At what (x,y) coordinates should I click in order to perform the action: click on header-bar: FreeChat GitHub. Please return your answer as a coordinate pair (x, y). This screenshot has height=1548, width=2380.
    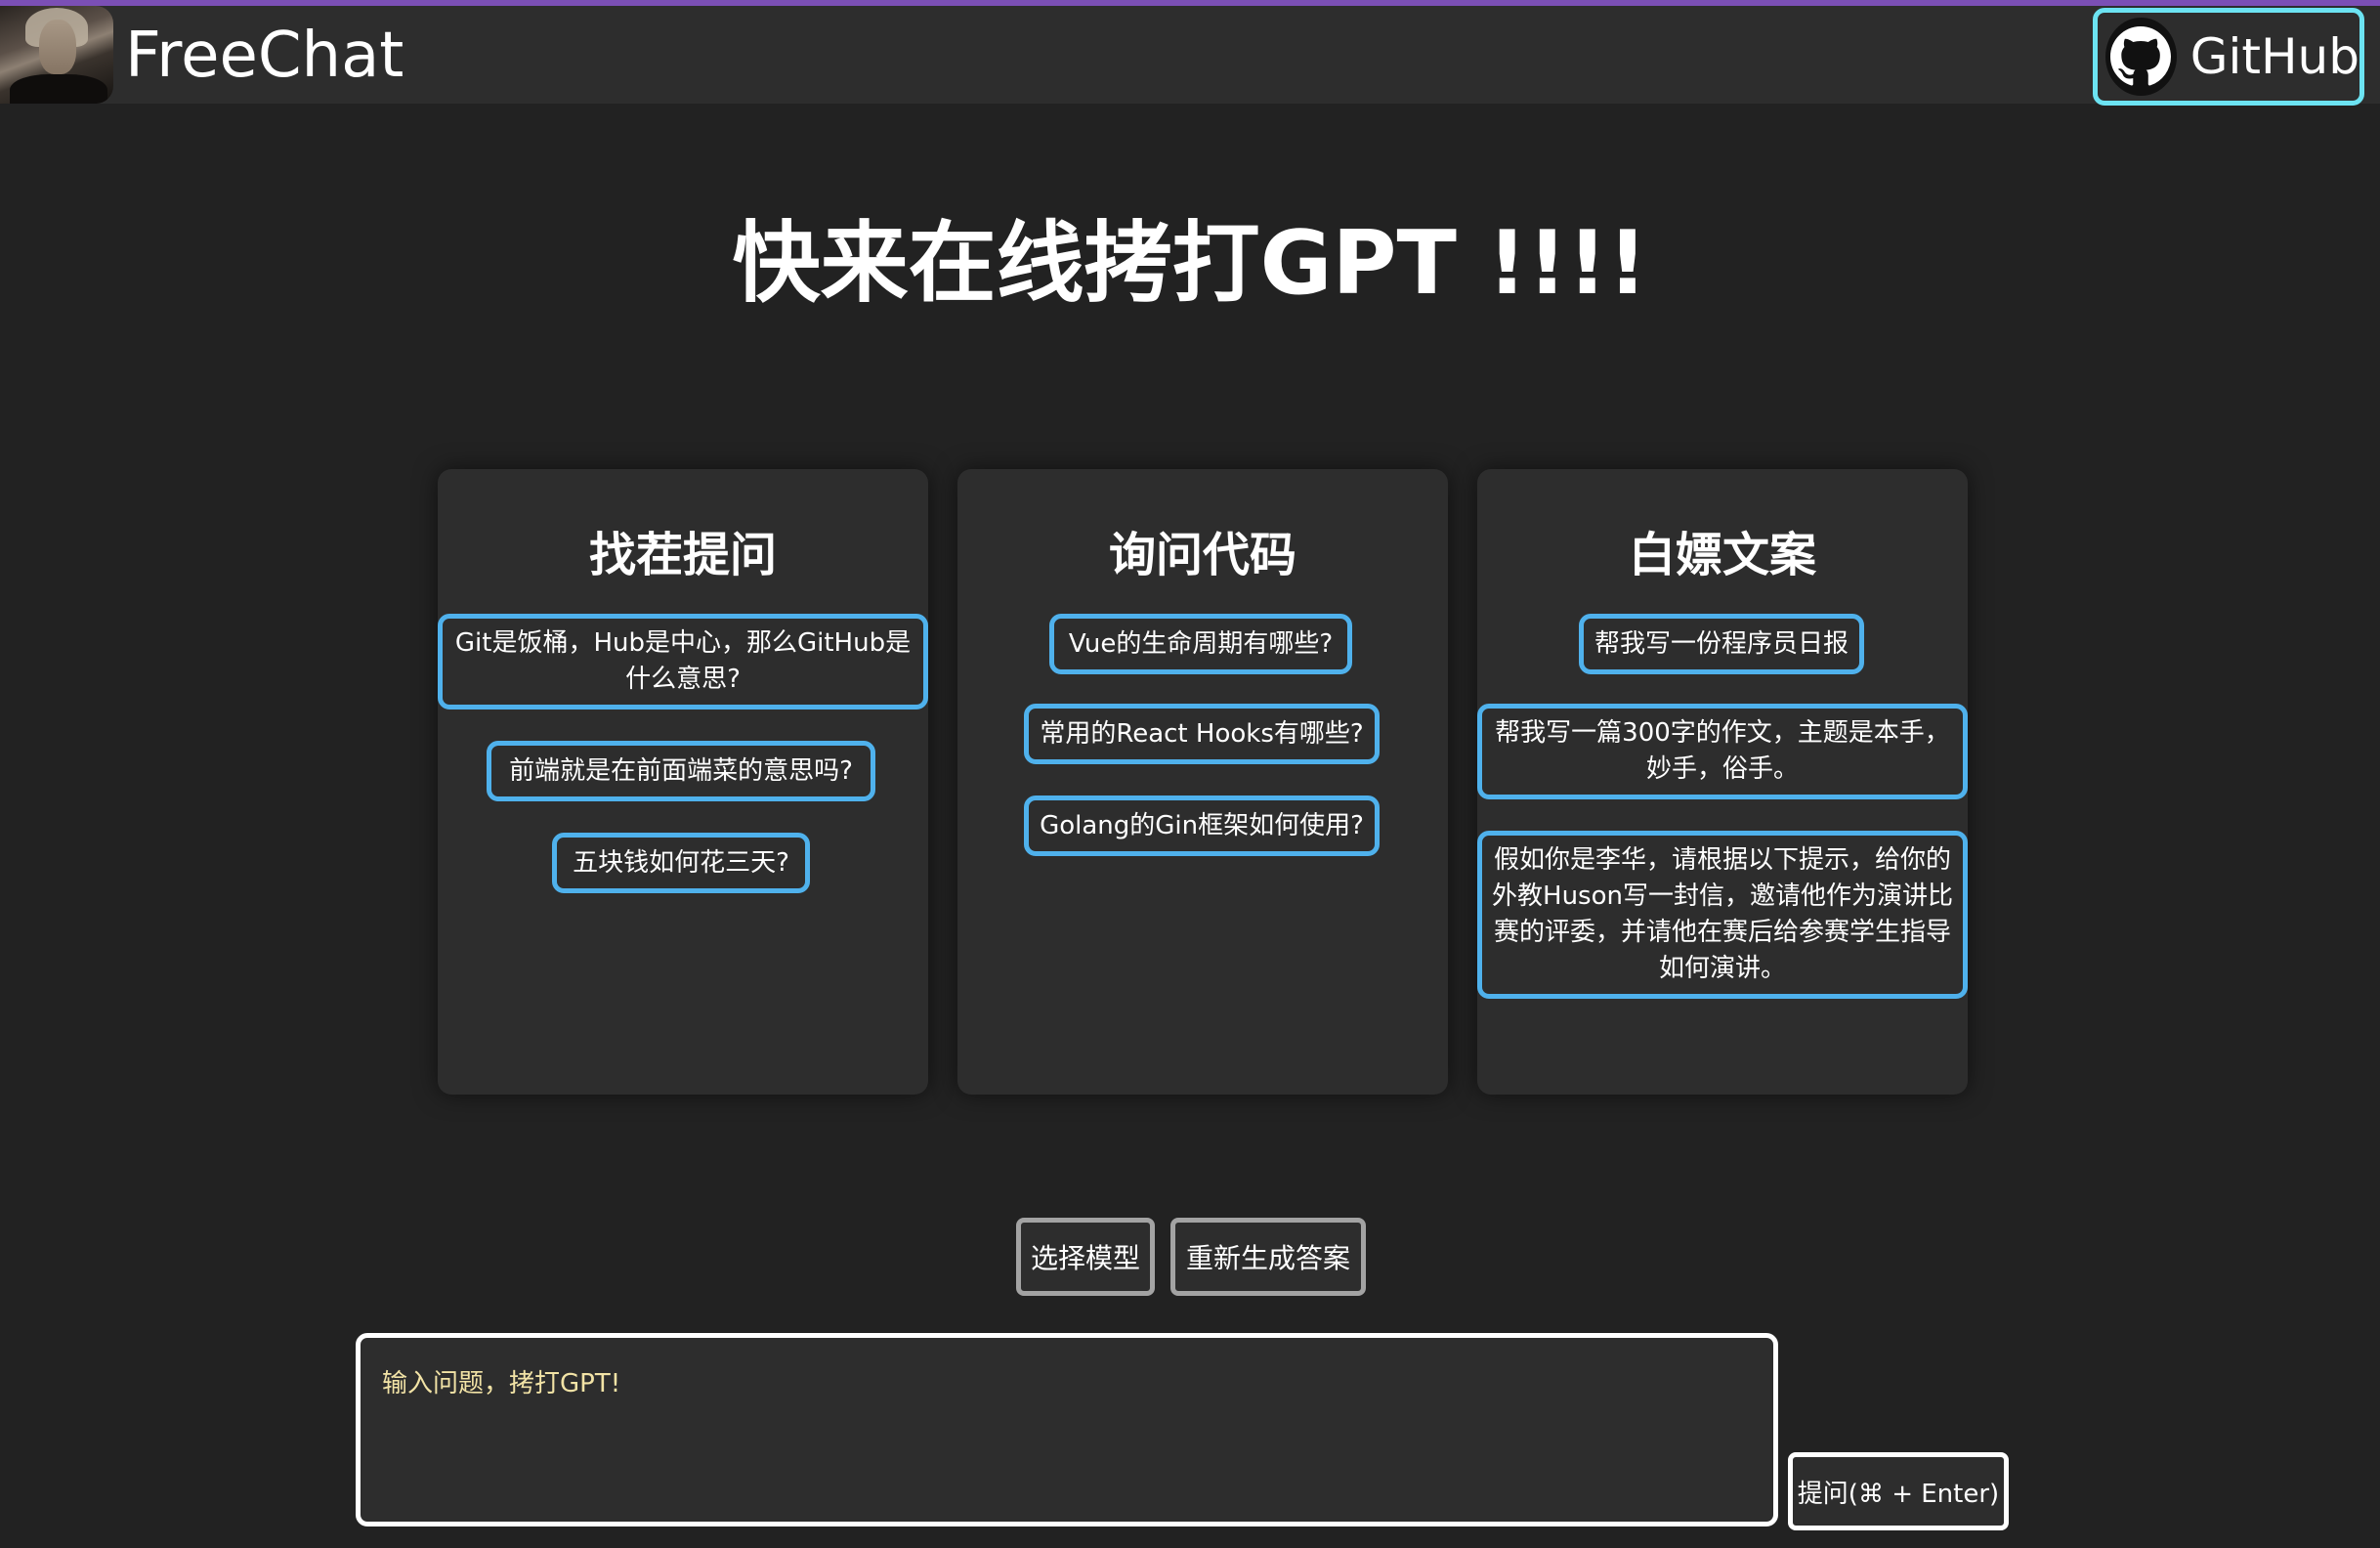
    Looking at the image, I should click on (1190, 56).